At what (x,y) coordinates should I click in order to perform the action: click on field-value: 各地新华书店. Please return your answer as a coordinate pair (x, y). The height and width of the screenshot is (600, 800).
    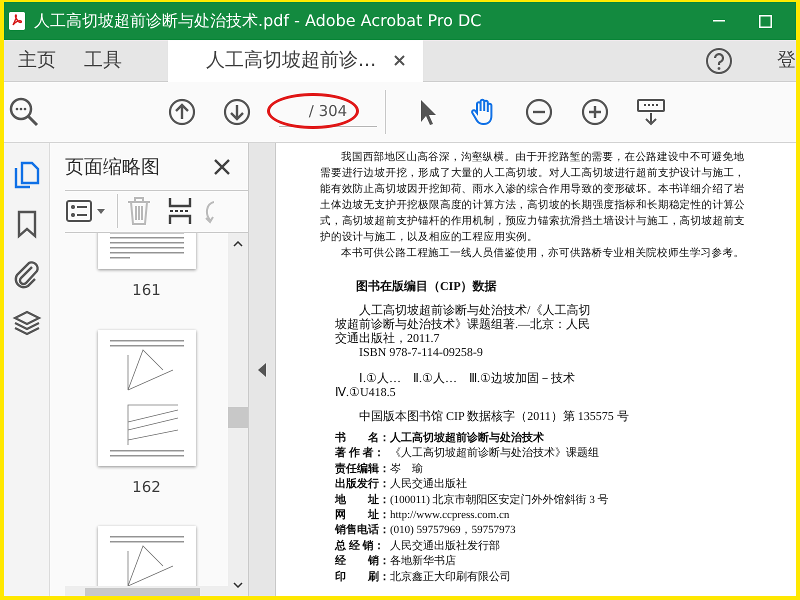
    Looking at the image, I should click on (423, 562).